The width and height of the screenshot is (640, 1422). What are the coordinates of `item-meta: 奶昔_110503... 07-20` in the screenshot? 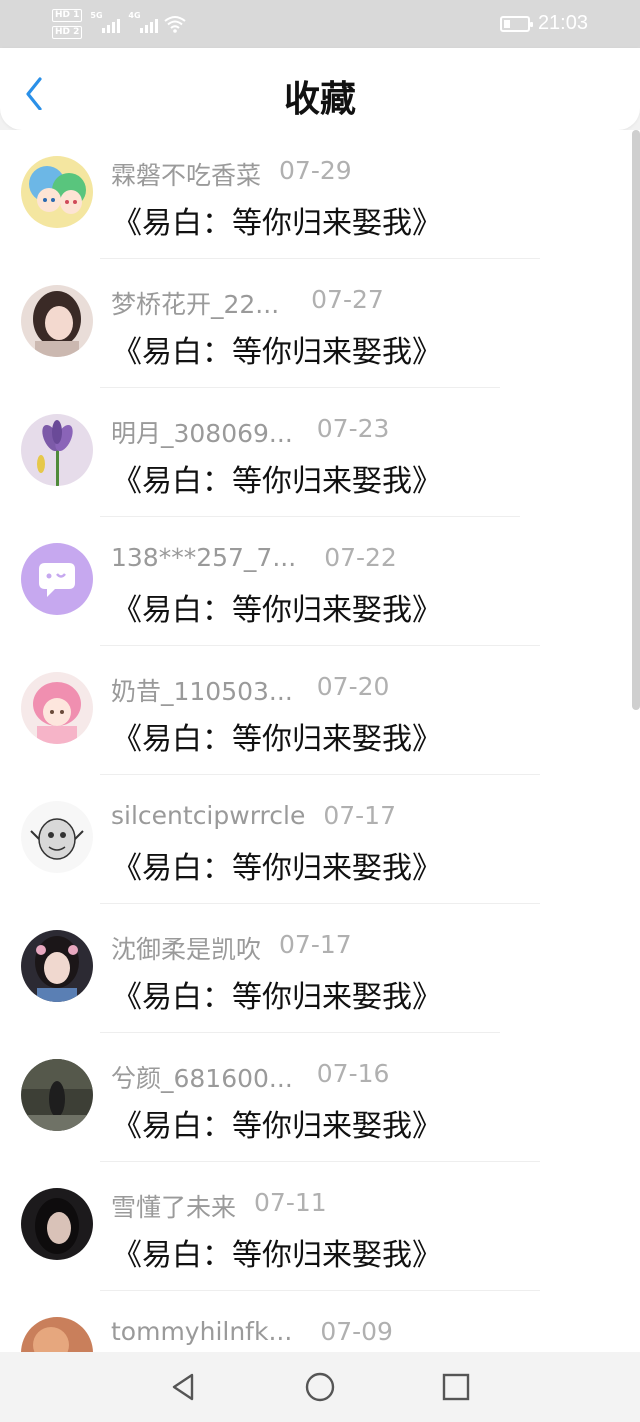 It's located at (250, 690).